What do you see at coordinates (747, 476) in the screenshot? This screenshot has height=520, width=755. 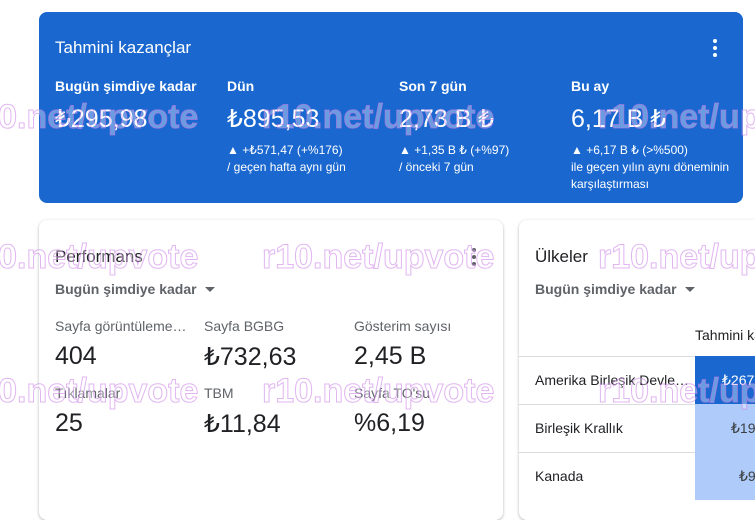 I see `country-value: ₺9` at bounding box center [747, 476].